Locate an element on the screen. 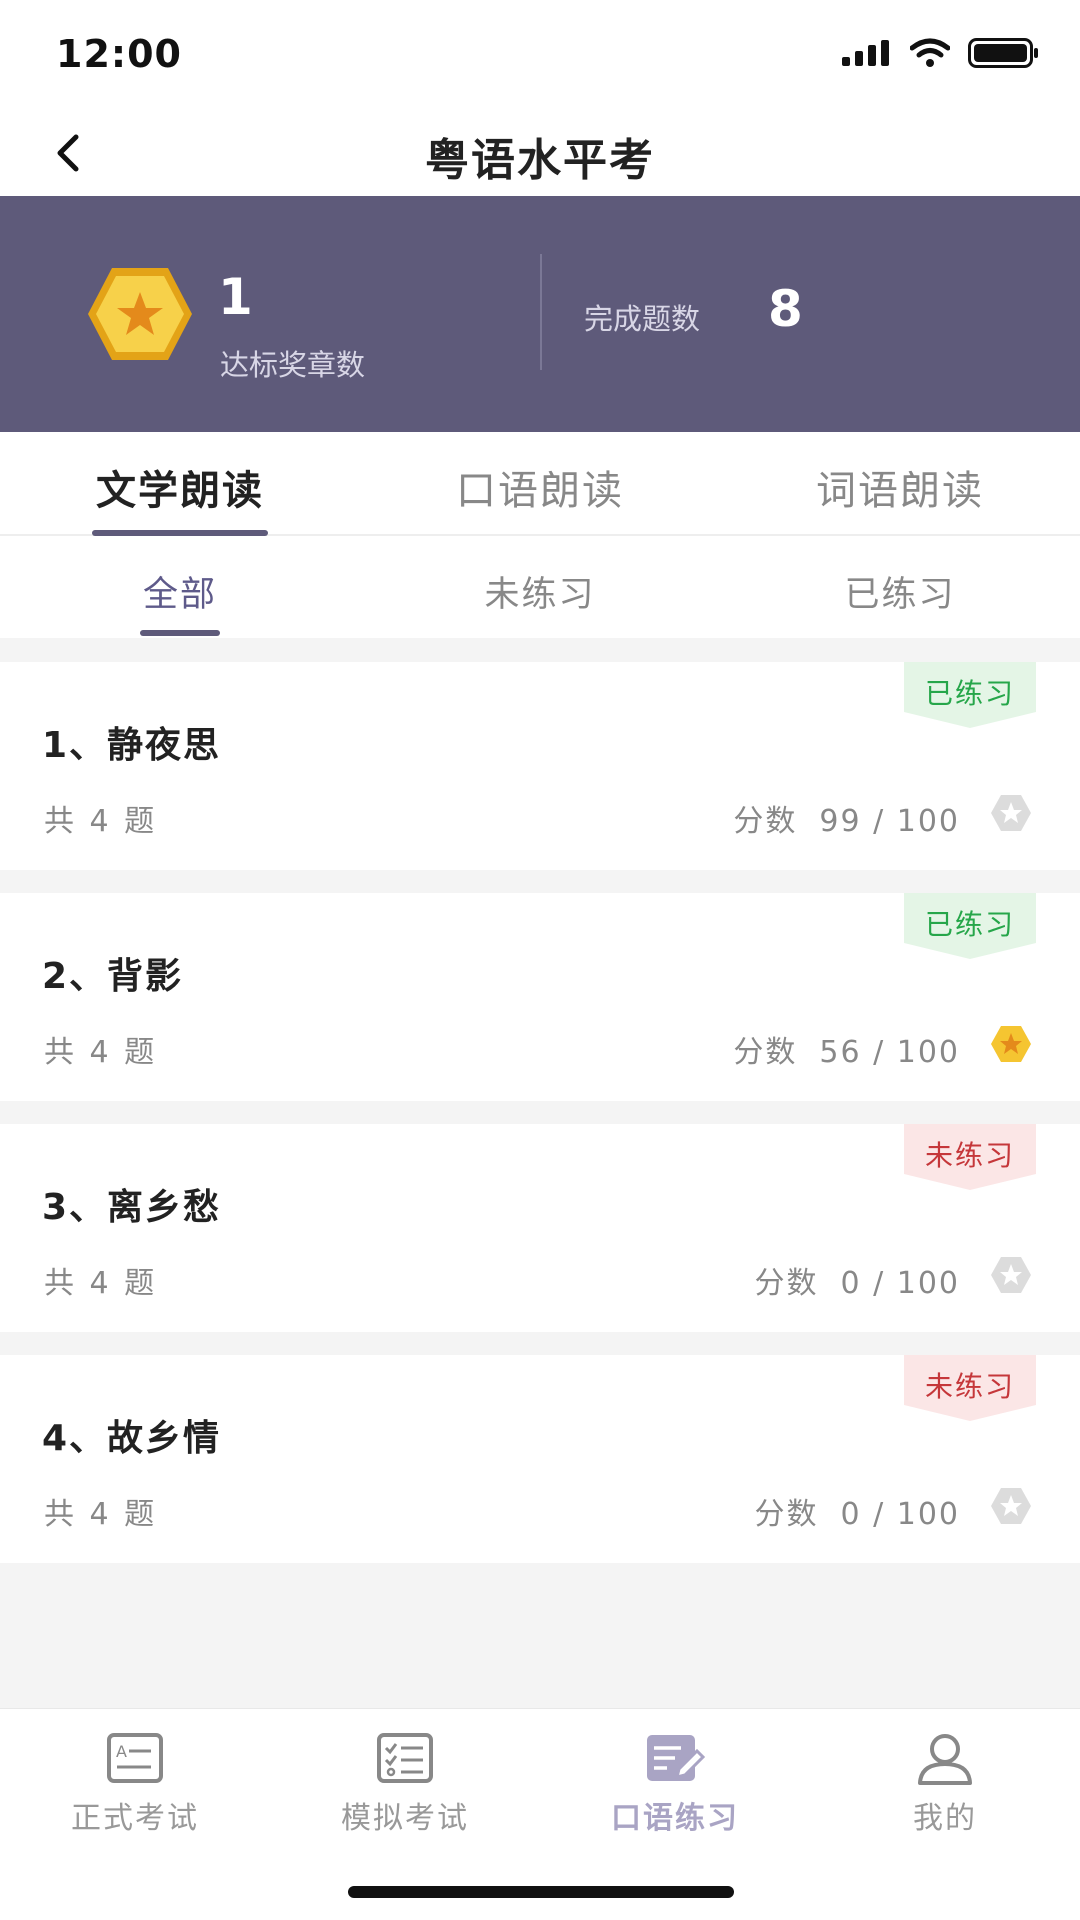 The image size is (1080, 1920). tabbar-item-profile: 我的 is located at coordinates (945, 1784).